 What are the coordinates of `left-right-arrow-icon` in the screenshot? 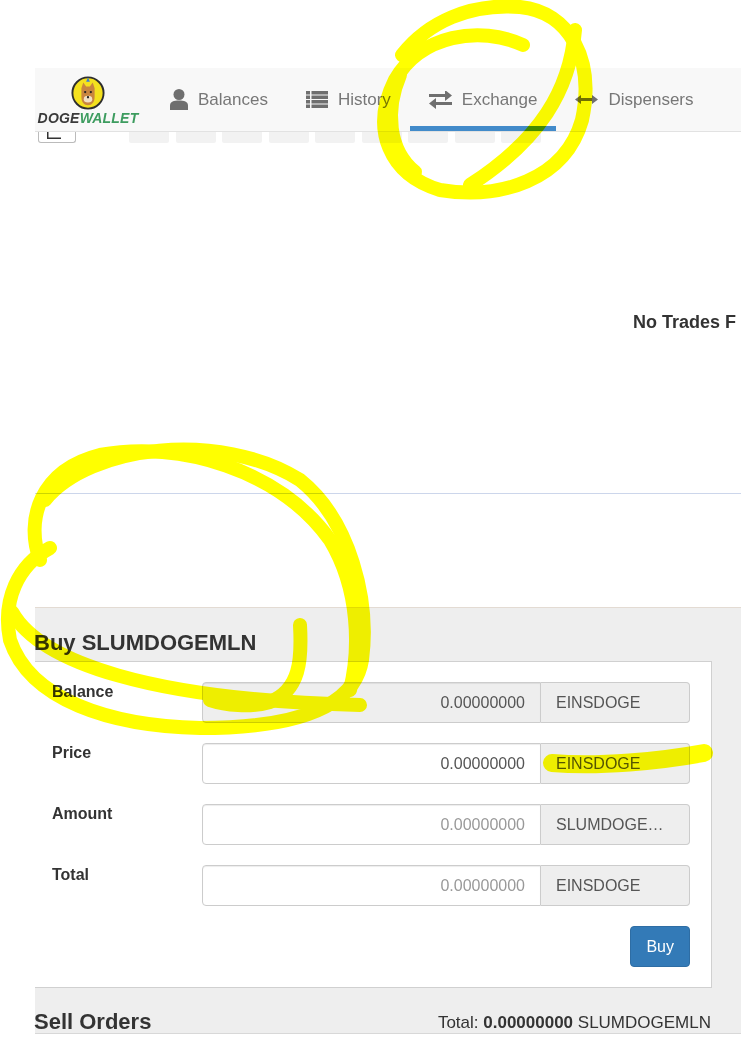 It's located at (587, 99).